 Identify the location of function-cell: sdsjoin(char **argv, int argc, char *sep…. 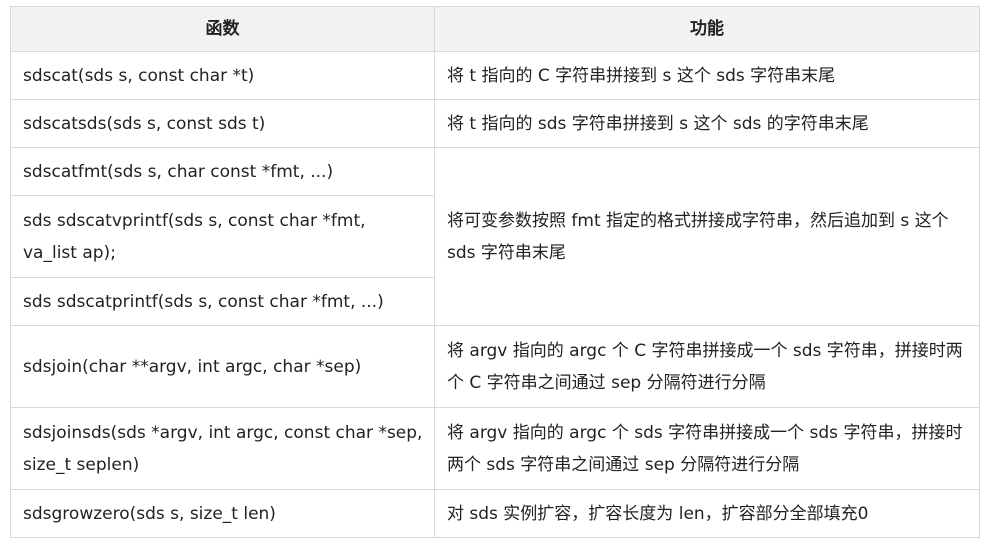
(222, 366).